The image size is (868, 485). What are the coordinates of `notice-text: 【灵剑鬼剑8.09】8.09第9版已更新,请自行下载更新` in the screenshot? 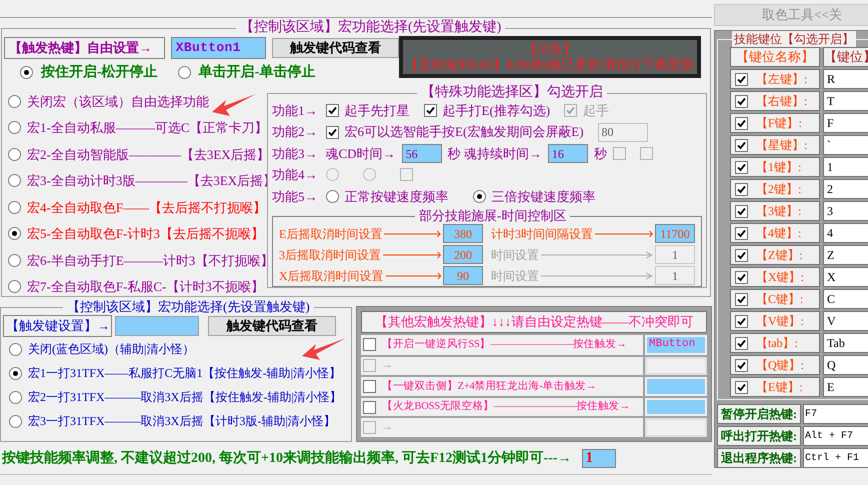 It's located at (550, 65).